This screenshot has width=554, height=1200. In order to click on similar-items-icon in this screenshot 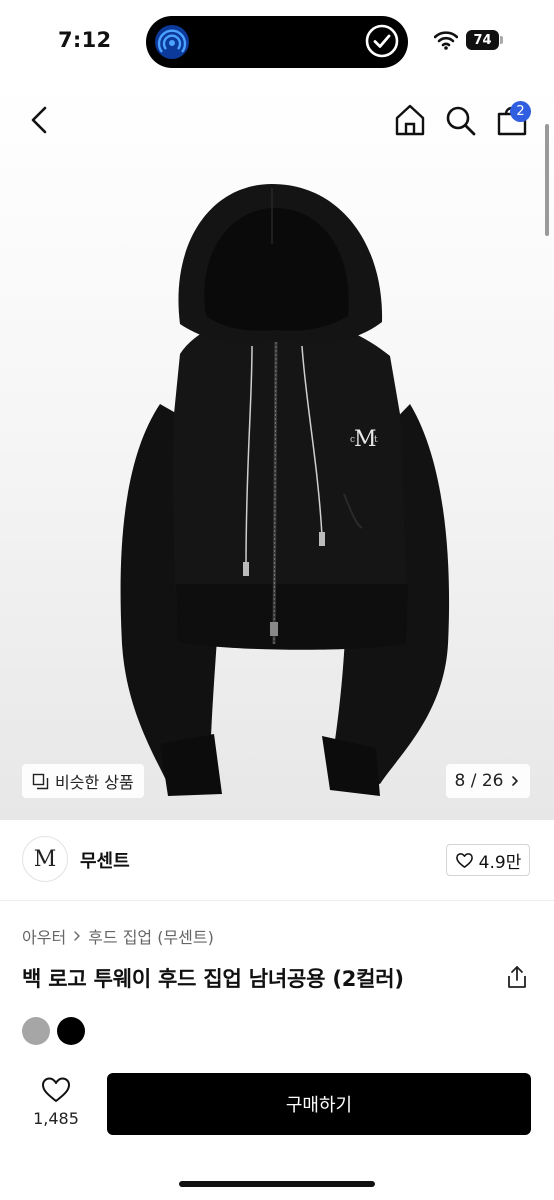, I will do `click(40, 781)`.